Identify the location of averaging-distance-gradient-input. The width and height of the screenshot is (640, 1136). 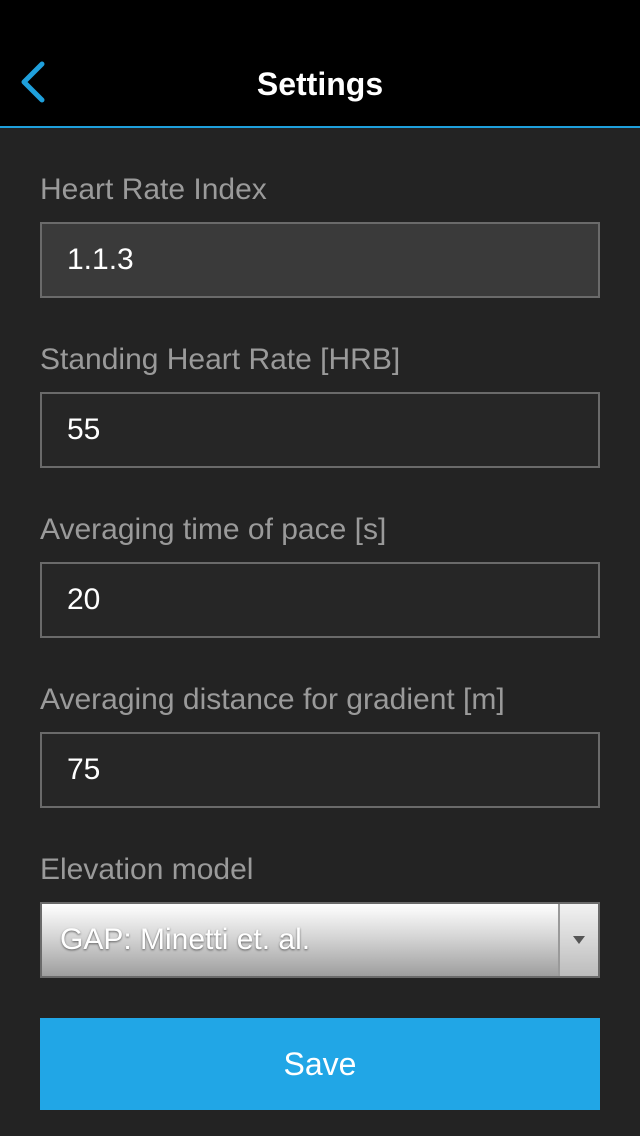
(320, 770).